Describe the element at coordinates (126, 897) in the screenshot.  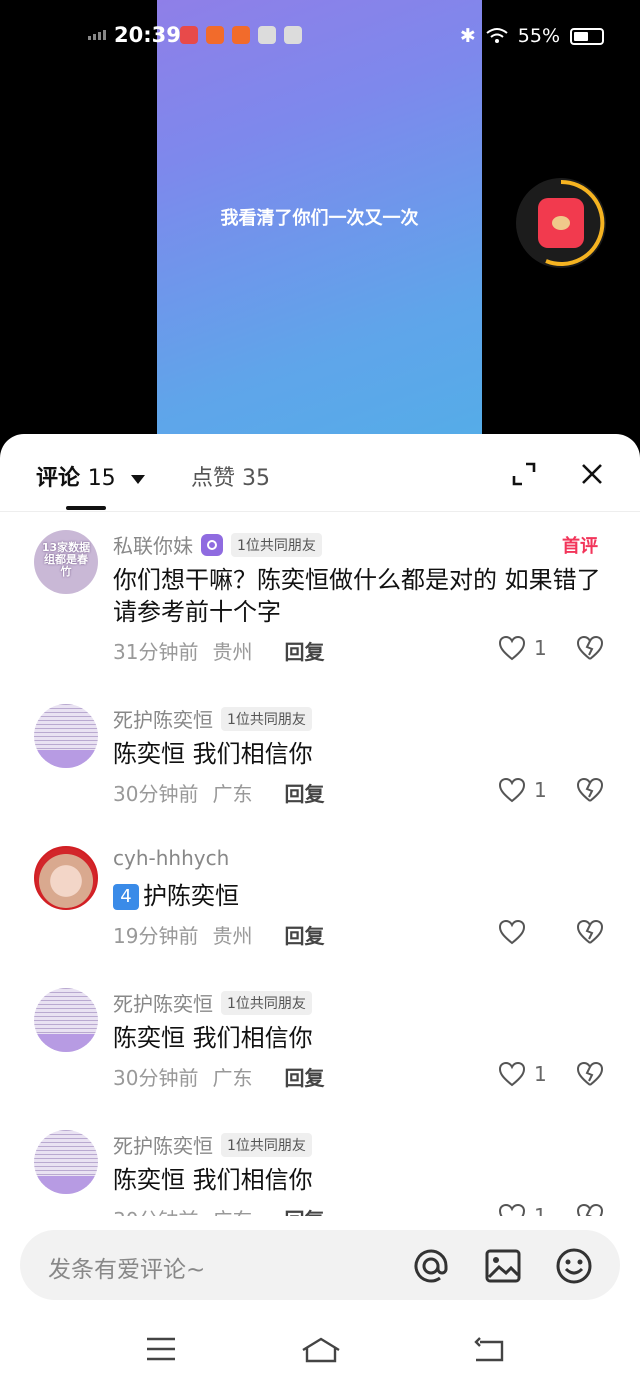
I see `keycap-digit-emoji: 4` at that location.